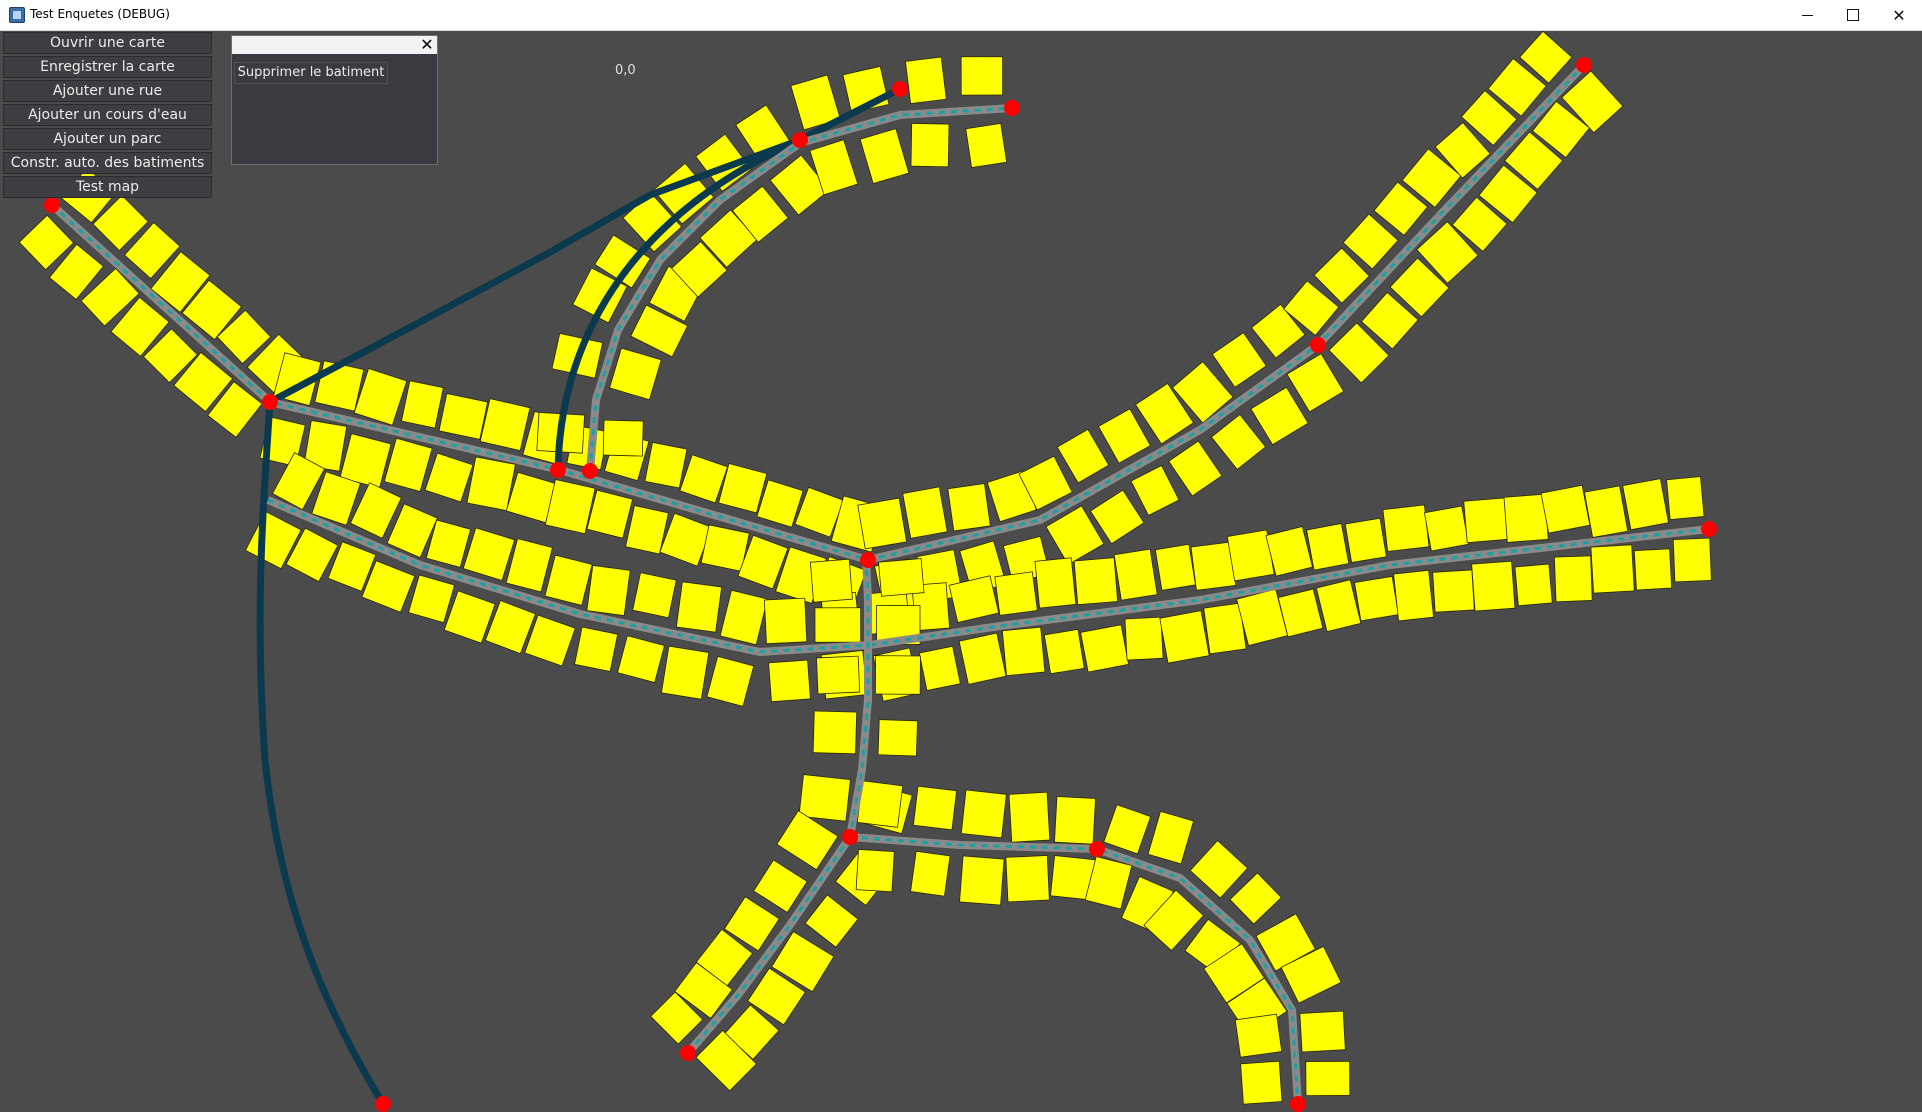  I want to click on add-park-button: Ajouter un parc, so click(107, 139).